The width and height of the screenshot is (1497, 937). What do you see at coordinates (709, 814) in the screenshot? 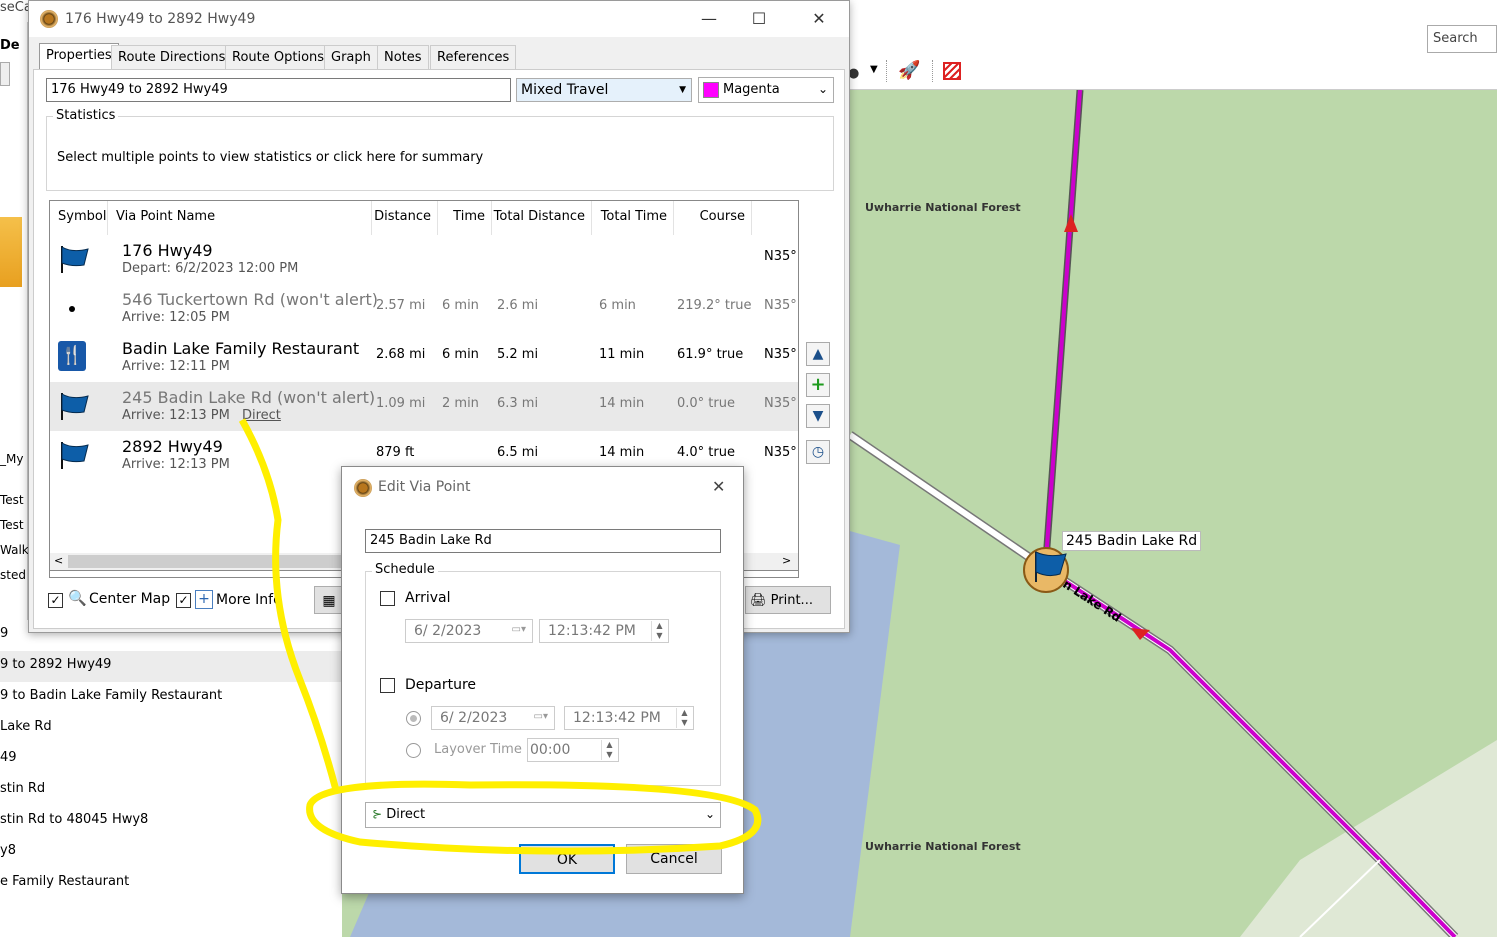
I see `chevron-down-icon: ⌄` at bounding box center [709, 814].